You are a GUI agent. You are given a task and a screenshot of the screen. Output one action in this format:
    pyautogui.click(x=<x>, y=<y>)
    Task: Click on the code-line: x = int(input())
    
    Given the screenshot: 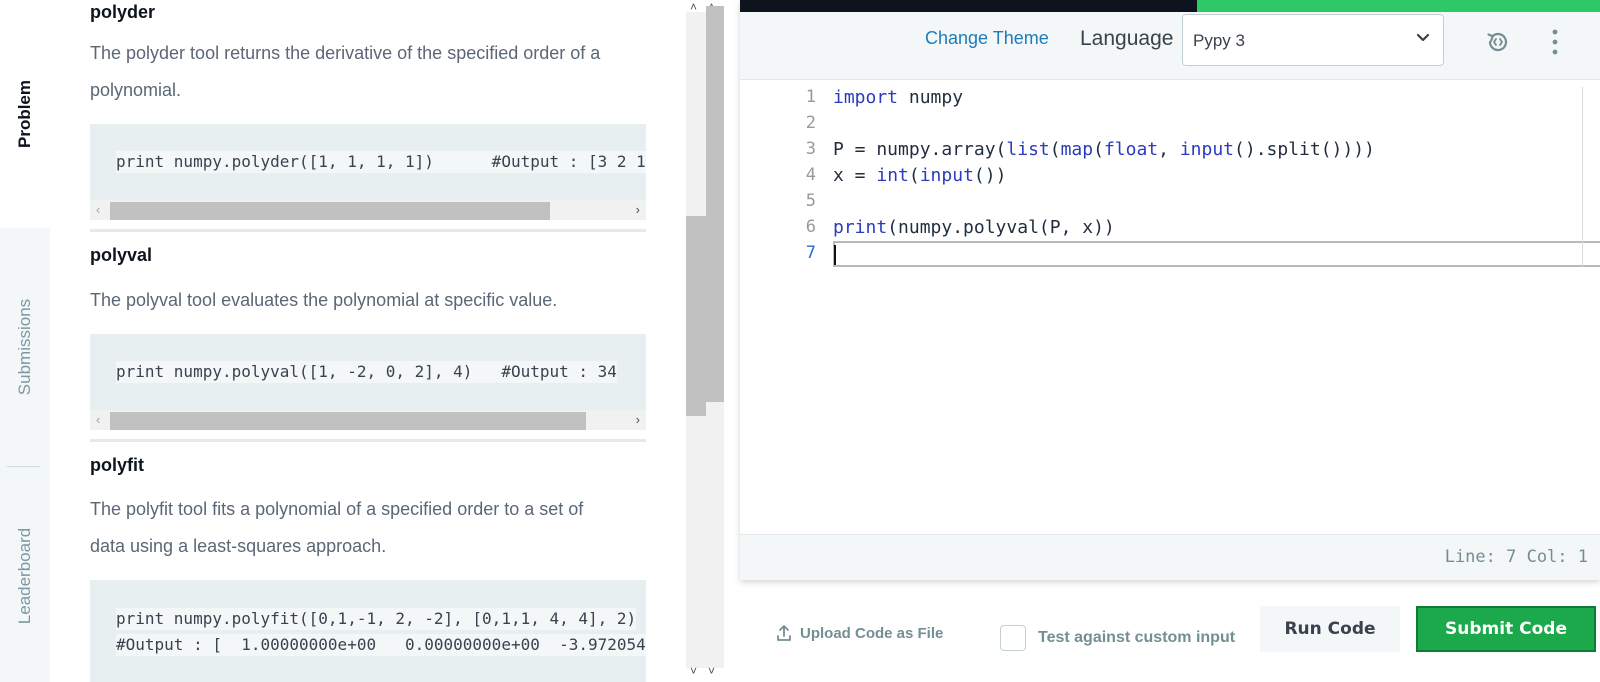 What is the action you would take?
    pyautogui.click(x=919, y=175)
    